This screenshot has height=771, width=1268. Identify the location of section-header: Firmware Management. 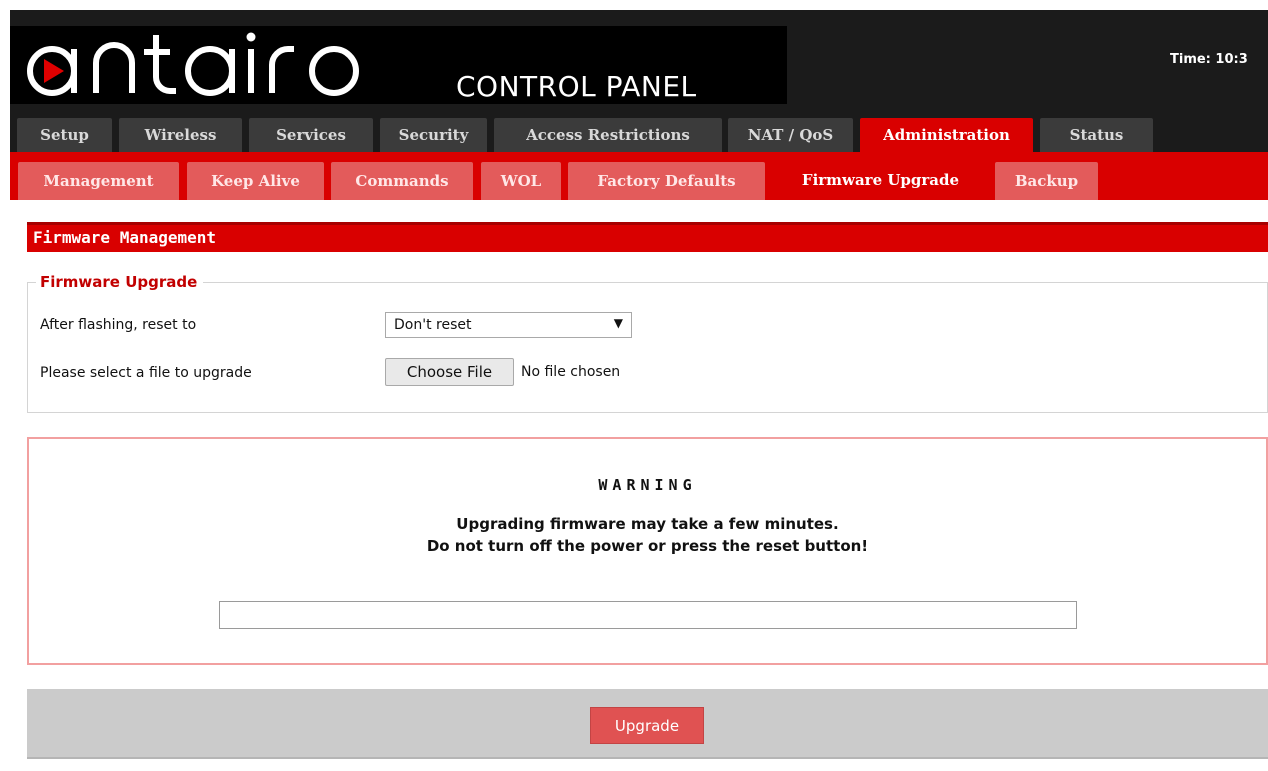
(647, 237).